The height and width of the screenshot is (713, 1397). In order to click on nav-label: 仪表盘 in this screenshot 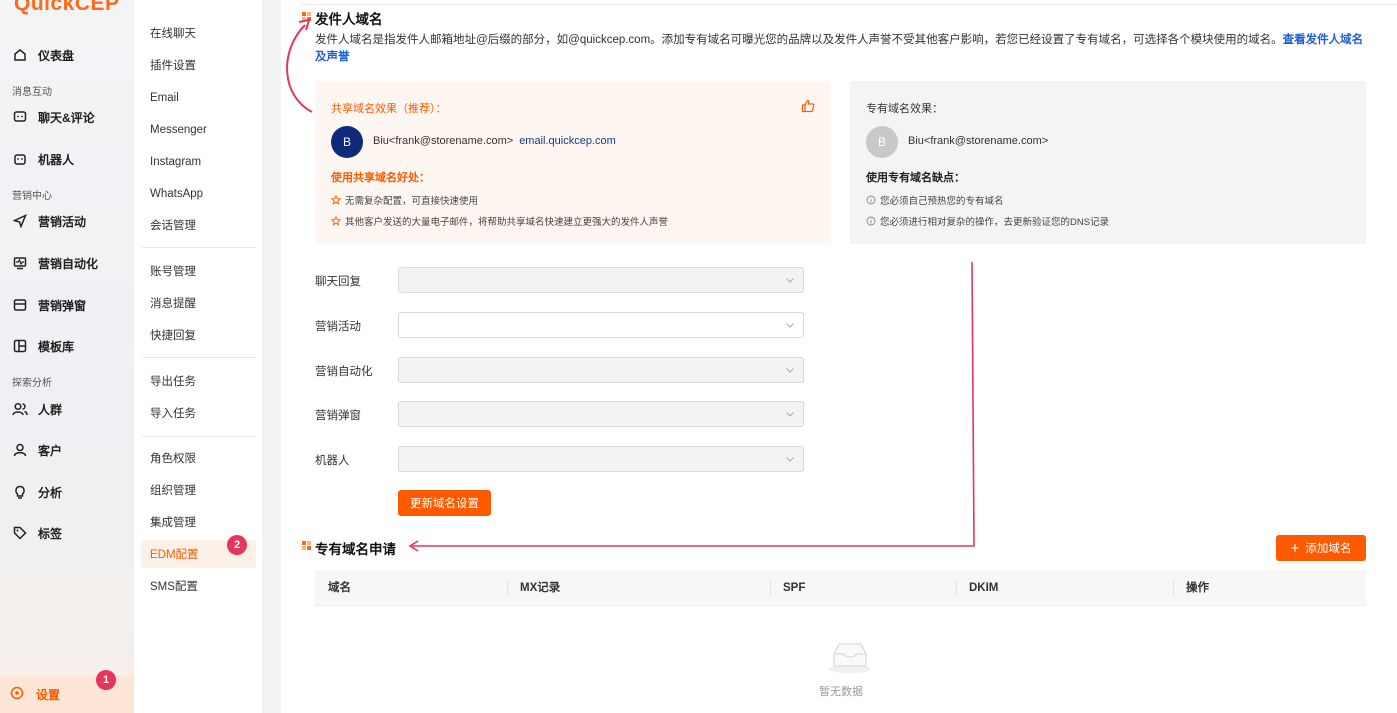, I will do `click(56, 55)`.